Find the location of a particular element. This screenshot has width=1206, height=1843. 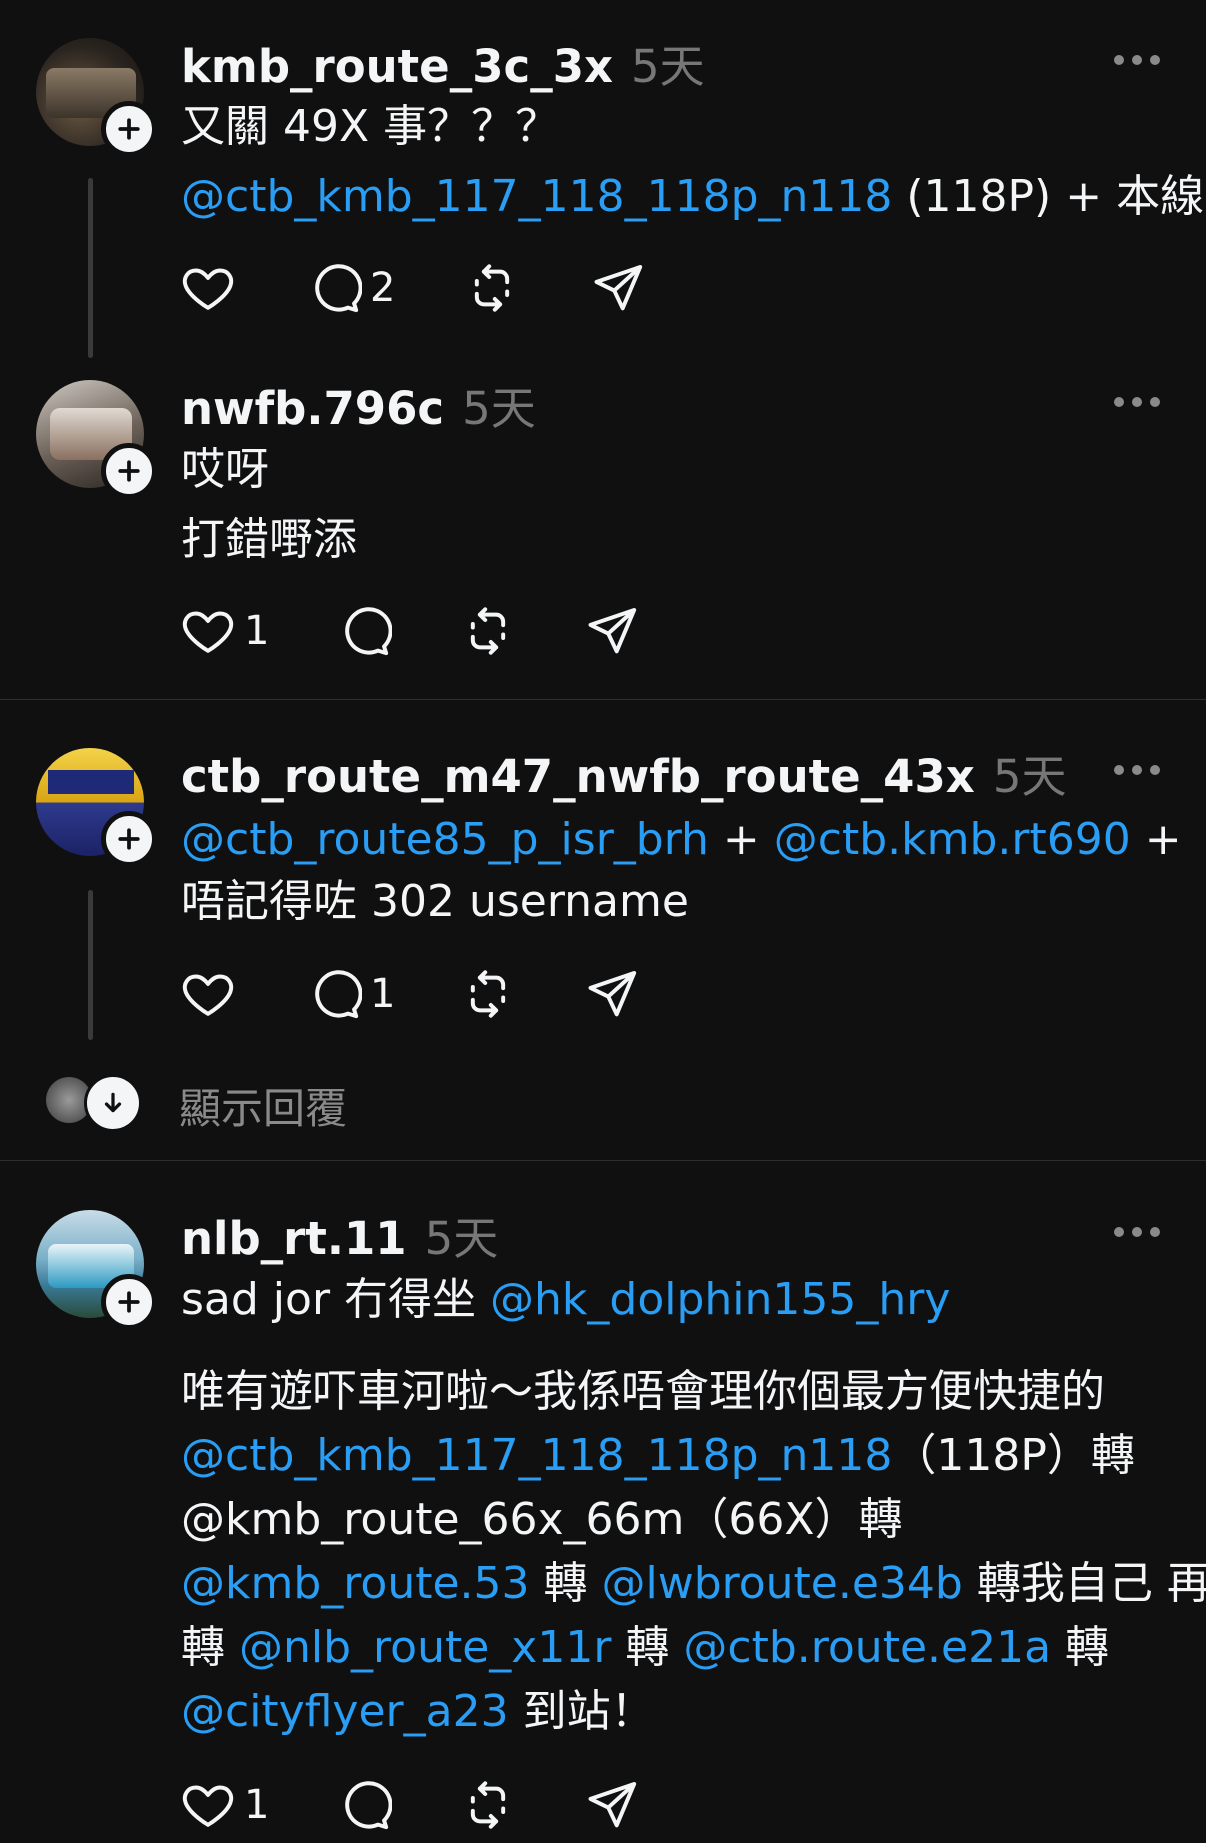

username-text: nwfb.796c is located at coordinates (312, 408).